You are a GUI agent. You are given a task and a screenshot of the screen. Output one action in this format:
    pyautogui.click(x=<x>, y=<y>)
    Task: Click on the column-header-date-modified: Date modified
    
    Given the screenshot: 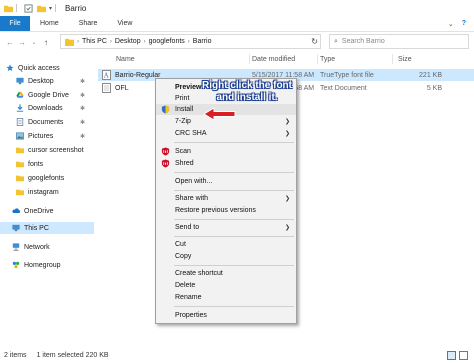 What is the action you would take?
    pyautogui.click(x=273, y=59)
    